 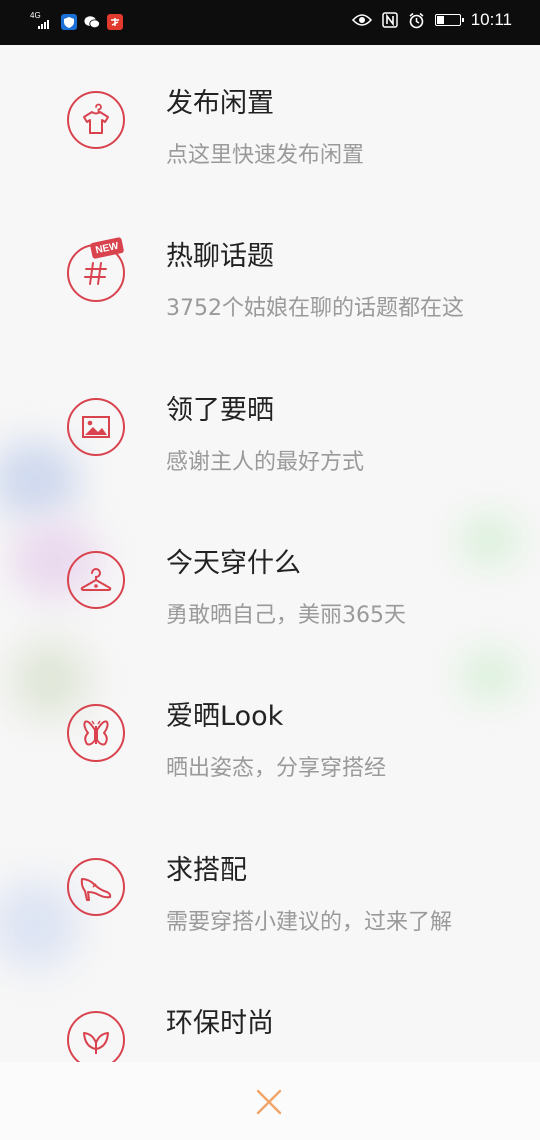 I want to click on menu-item-show-received: 领了要晒 感谢主人的最好方式, so click(x=270, y=457).